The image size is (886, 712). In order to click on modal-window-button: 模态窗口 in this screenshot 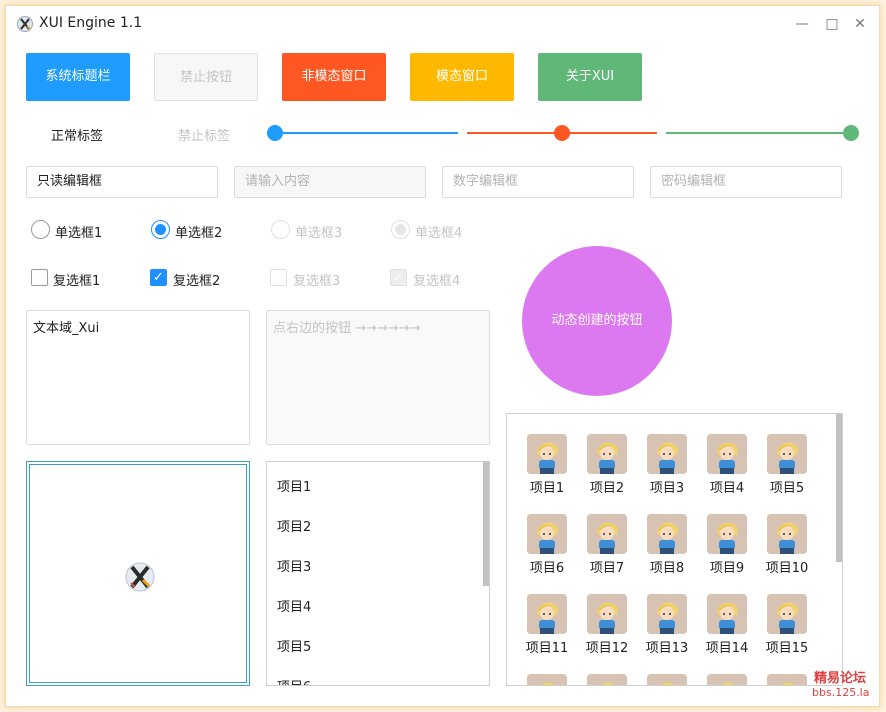, I will do `click(462, 77)`.